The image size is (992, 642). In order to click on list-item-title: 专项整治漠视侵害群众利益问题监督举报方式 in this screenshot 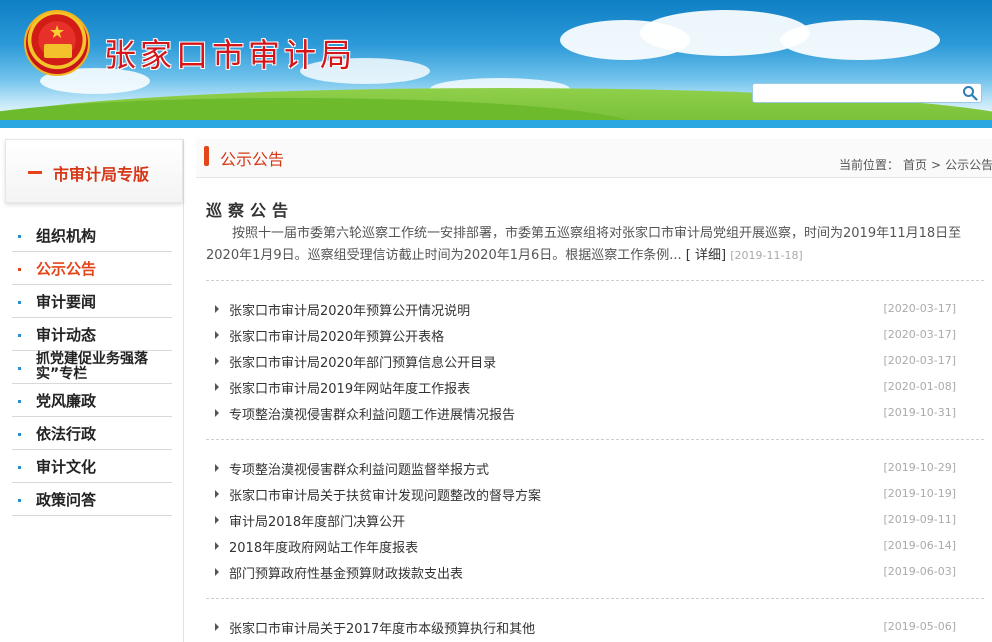, I will do `click(359, 468)`.